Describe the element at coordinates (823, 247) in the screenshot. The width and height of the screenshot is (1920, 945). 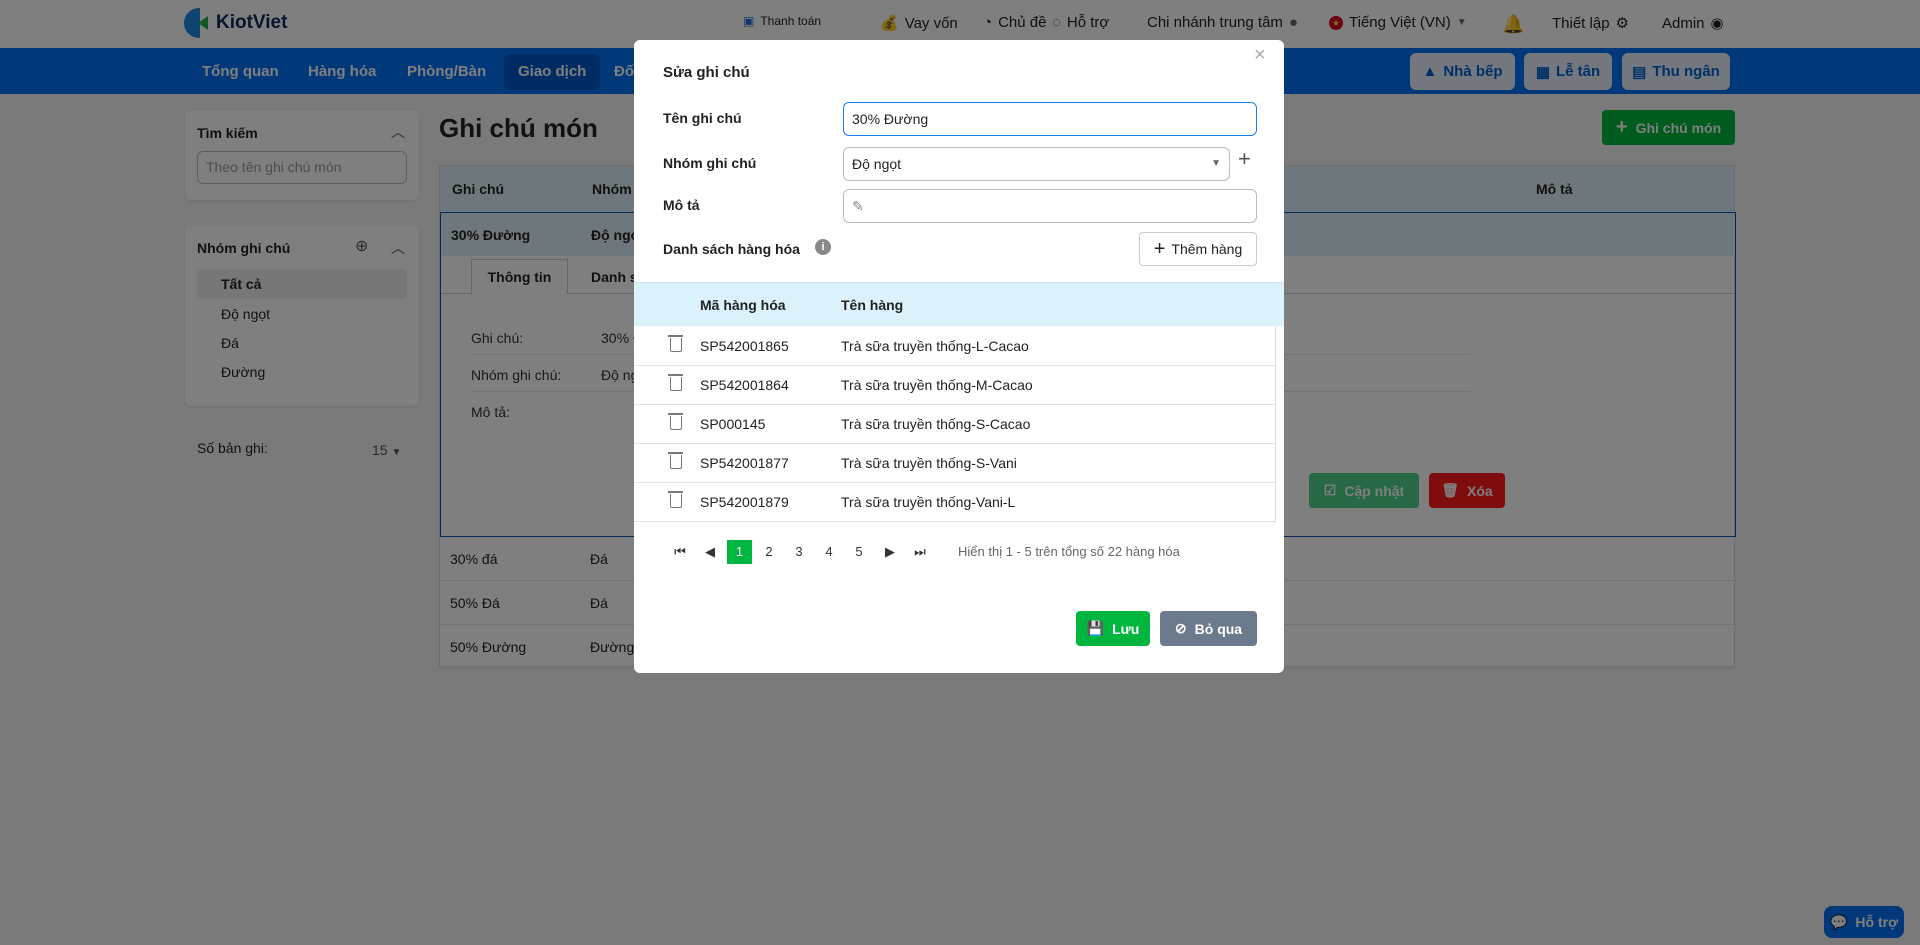
I see `info-icon: i` at that location.